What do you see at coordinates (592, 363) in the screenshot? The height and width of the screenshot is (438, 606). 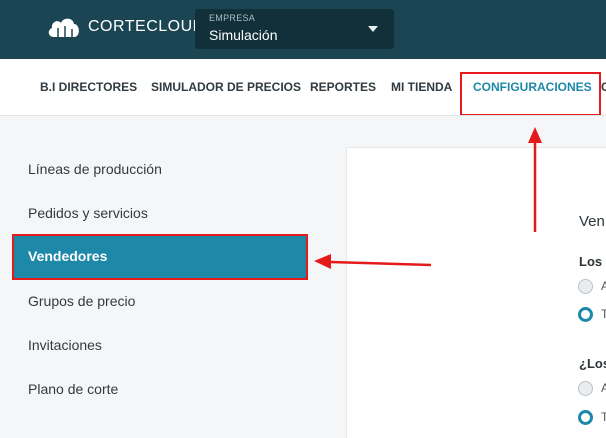 I see `question-2-label: ¿Los` at bounding box center [592, 363].